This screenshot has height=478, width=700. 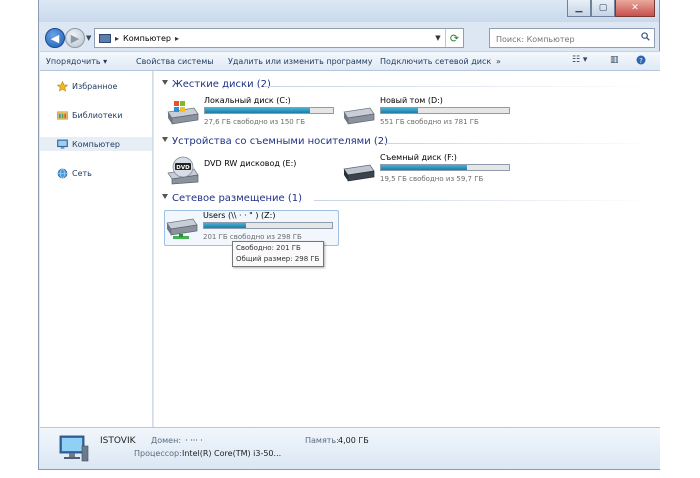 What do you see at coordinates (411, 100) in the screenshot?
I see `drive-name: Новый том (D:)` at bounding box center [411, 100].